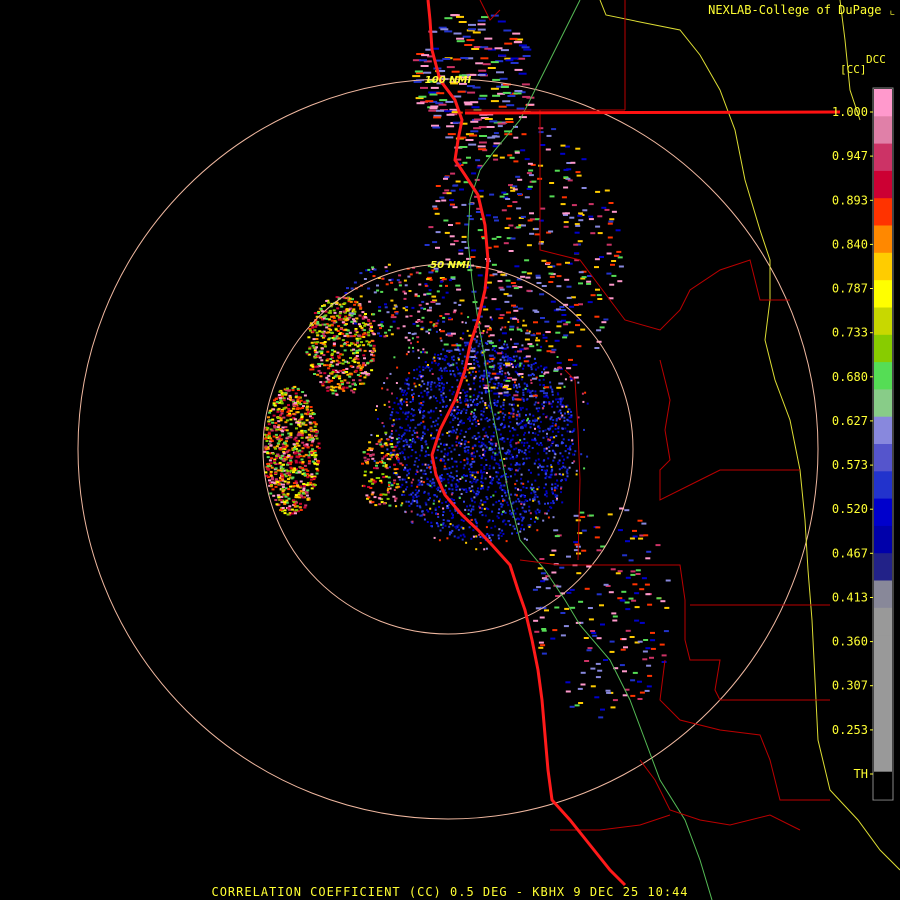 The height and width of the screenshot is (900, 900). What do you see at coordinates (883, 157) in the screenshot?
I see `colorbar-swatch` at bounding box center [883, 157].